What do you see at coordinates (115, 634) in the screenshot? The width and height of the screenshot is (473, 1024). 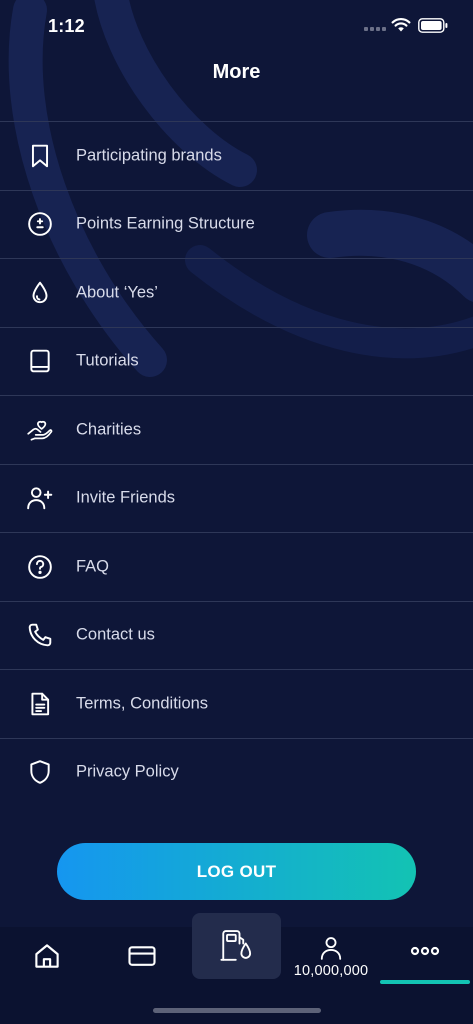 I see `menu-item-label: Contact us` at bounding box center [115, 634].